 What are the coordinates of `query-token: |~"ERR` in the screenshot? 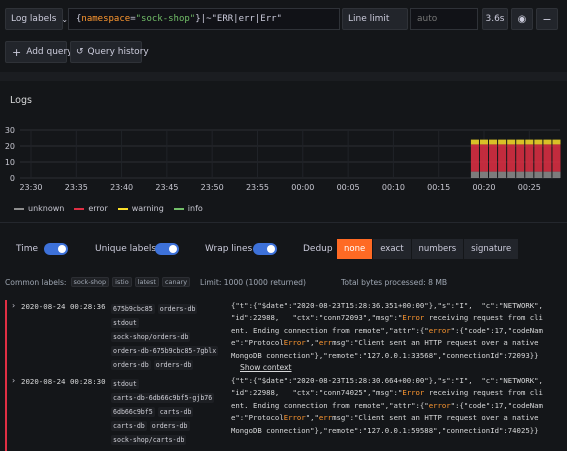 It's located at (217, 19).